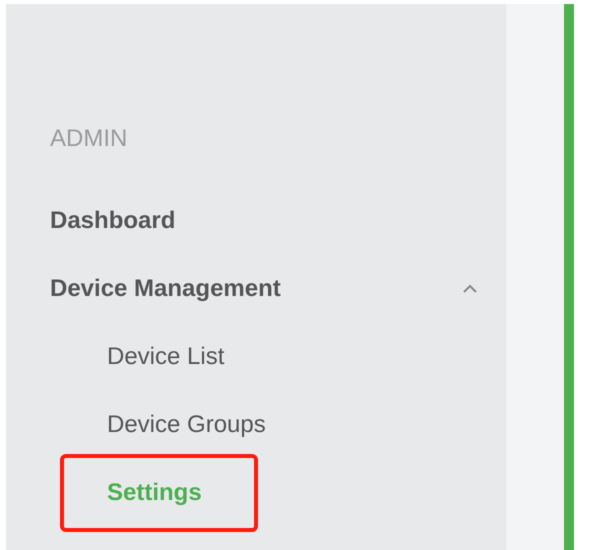  I want to click on nav-item: Dashboard, so click(113, 221).